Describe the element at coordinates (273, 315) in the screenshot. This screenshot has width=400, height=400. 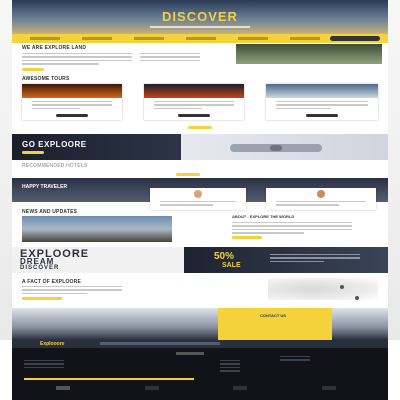
I see `contact-heading: CONTACT US` at that location.